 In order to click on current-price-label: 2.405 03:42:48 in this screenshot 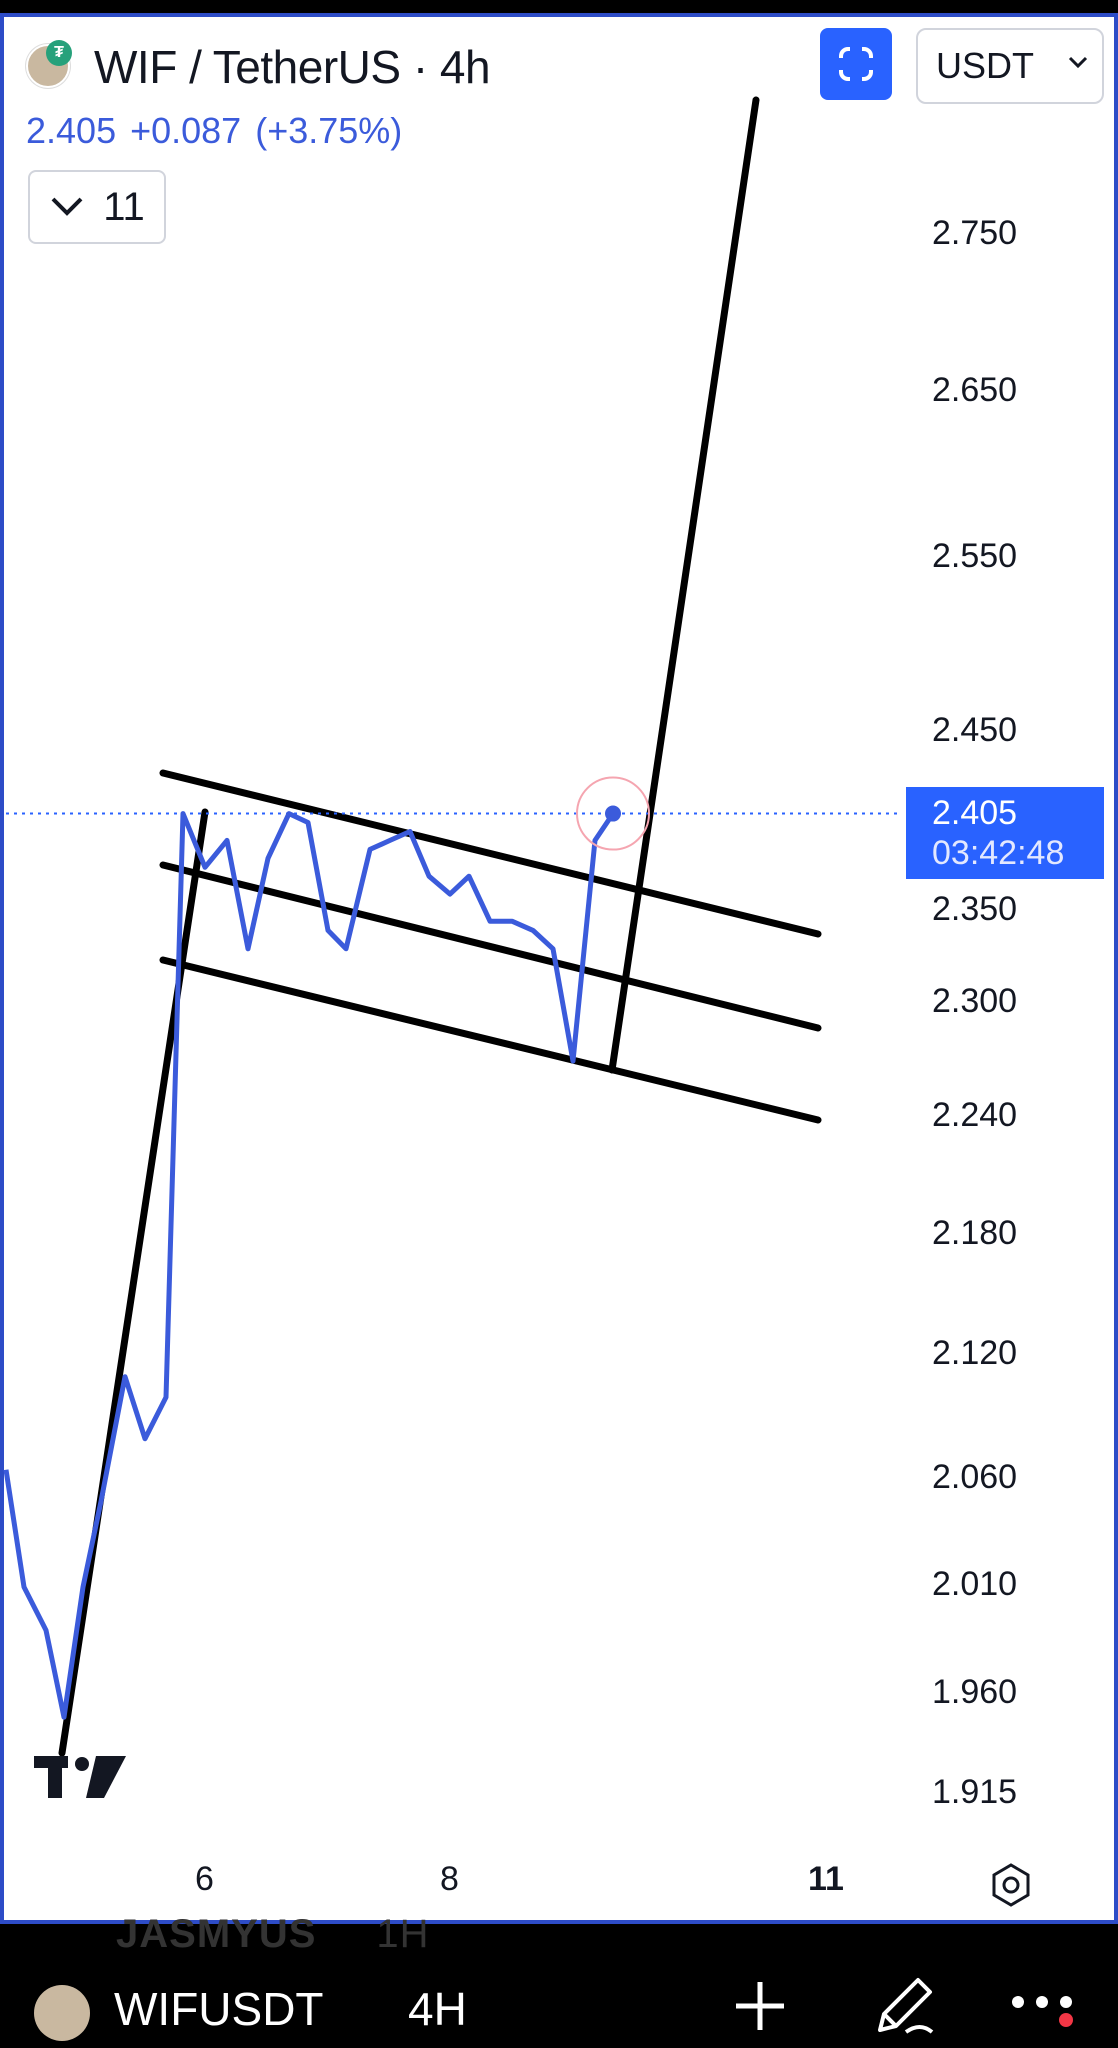, I will do `click(1005, 833)`.